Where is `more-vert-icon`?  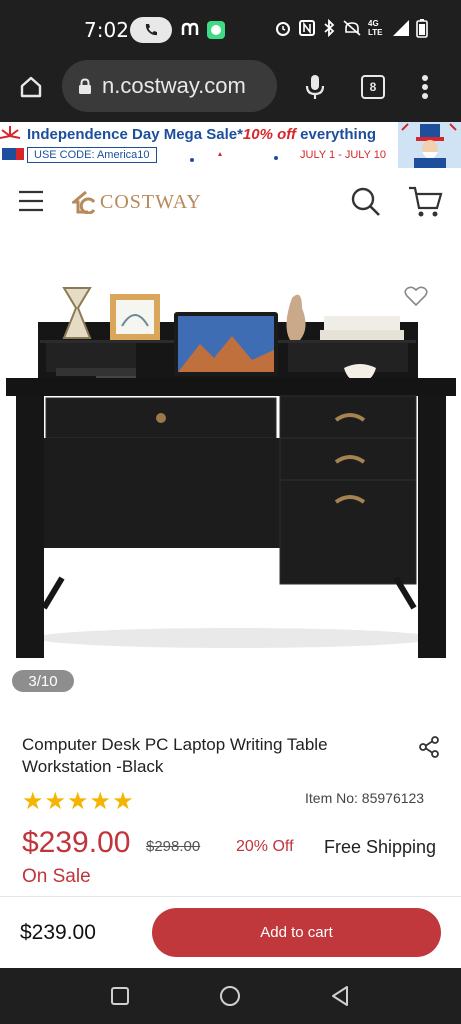
more-vert-icon is located at coordinates (425, 87).